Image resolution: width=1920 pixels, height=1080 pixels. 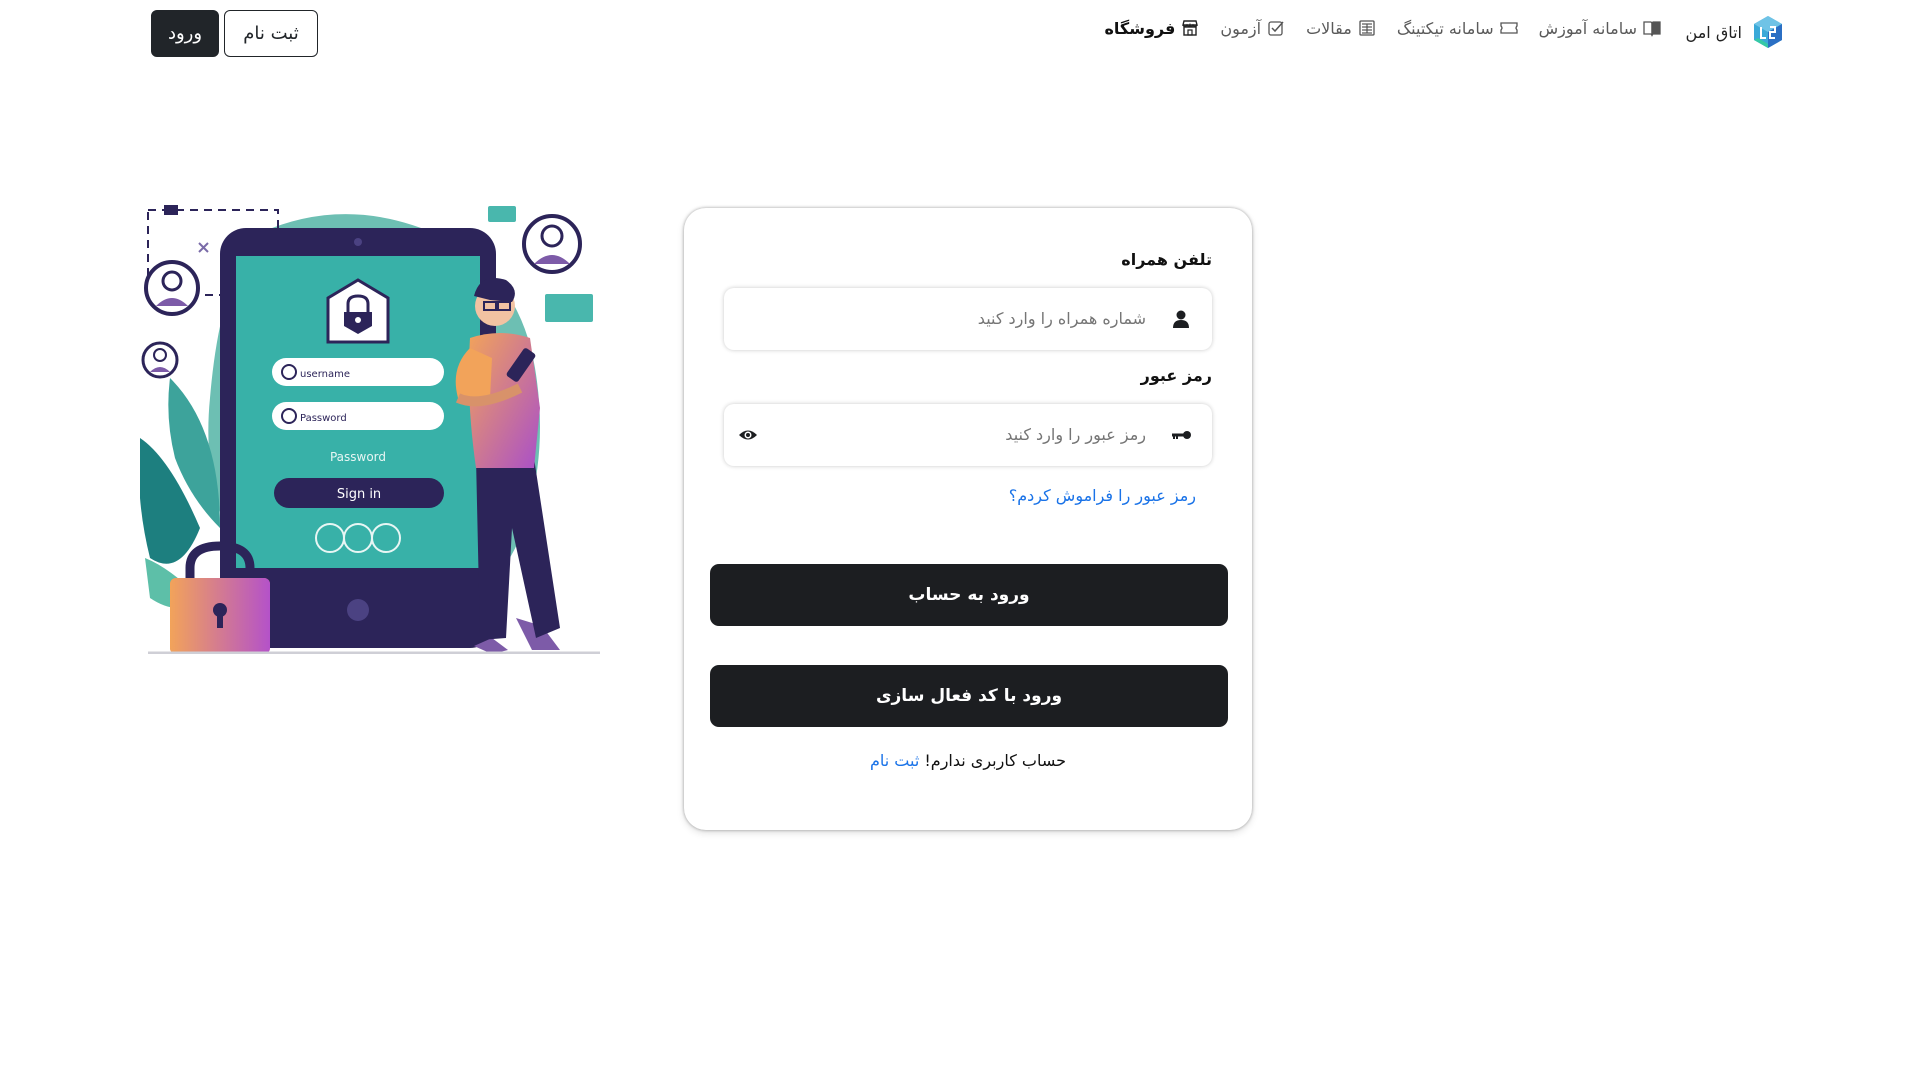 What do you see at coordinates (160, 360) in the screenshot?
I see `avatar-left-bottom` at bounding box center [160, 360].